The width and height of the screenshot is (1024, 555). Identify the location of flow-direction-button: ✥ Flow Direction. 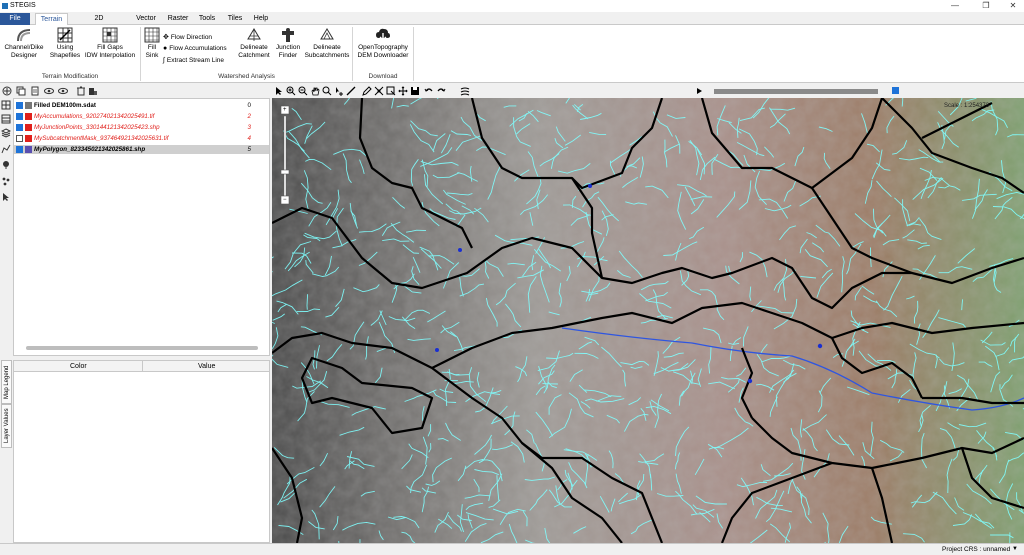
(188, 37).